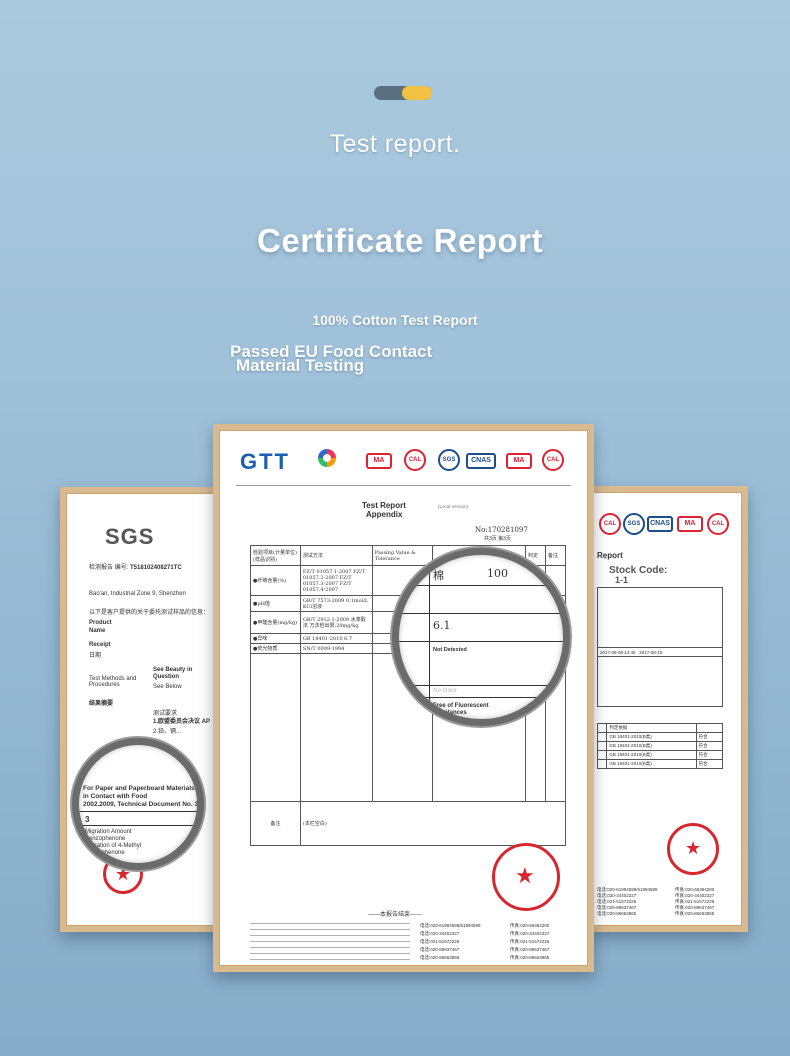  Describe the element at coordinates (651, 755) in the screenshot. I see `result-code-3: GB 18401-2010(B类)` at that location.